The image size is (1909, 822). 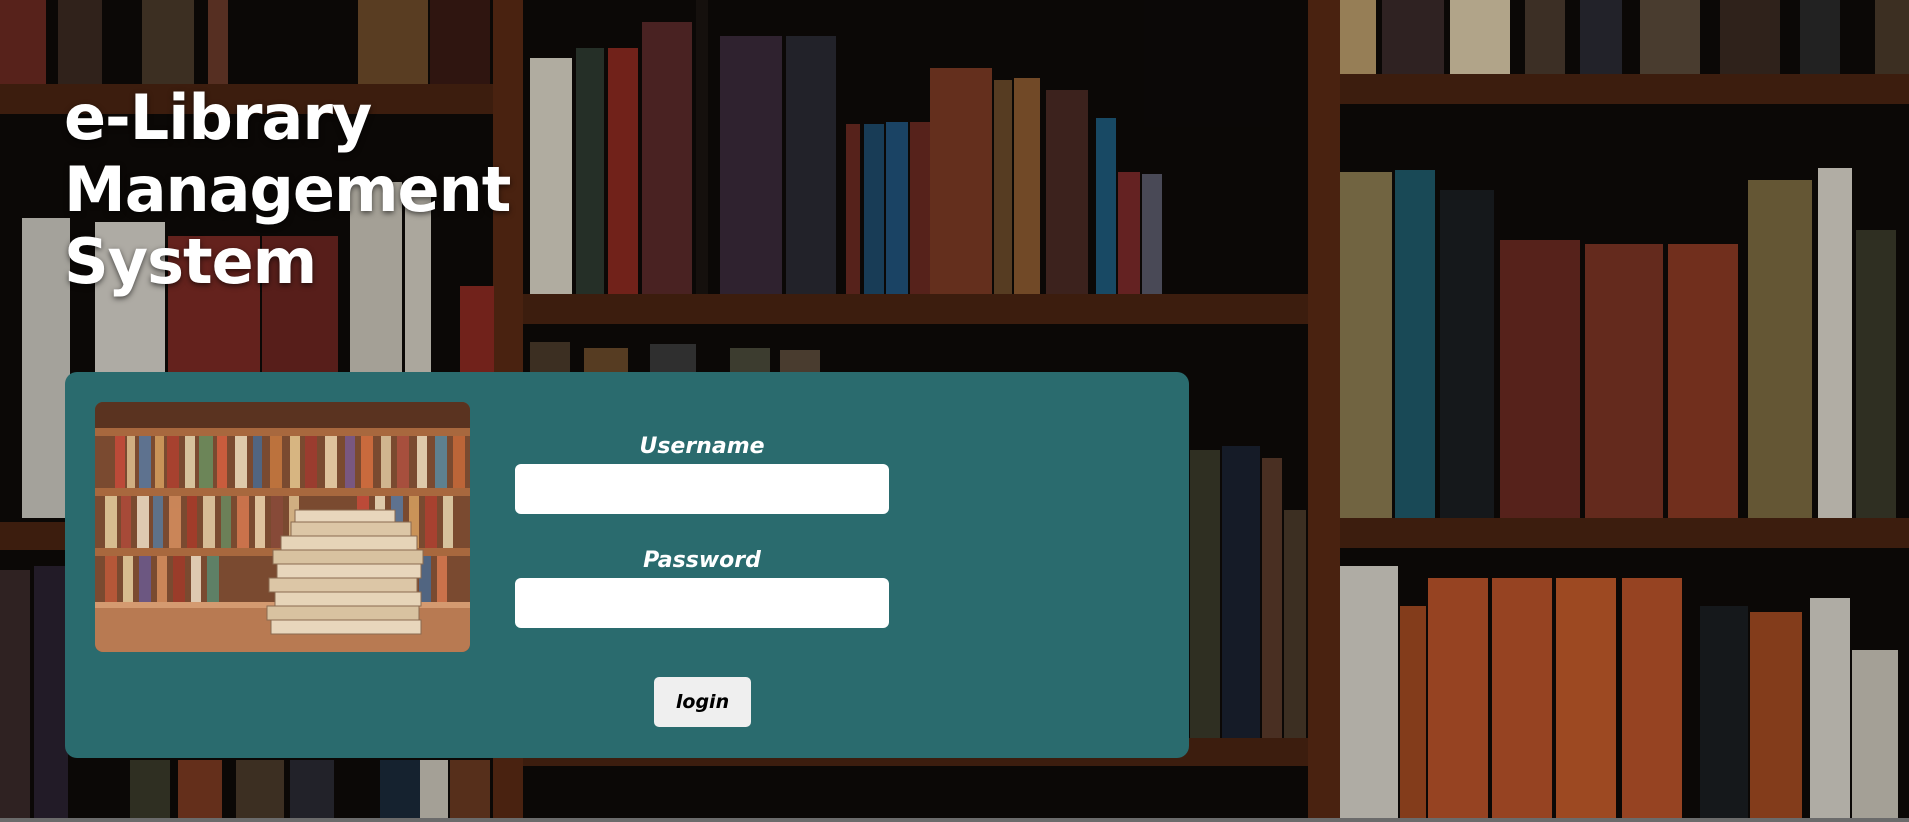 What do you see at coordinates (702, 446) in the screenshot?
I see `username-label: Username` at bounding box center [702, 446].